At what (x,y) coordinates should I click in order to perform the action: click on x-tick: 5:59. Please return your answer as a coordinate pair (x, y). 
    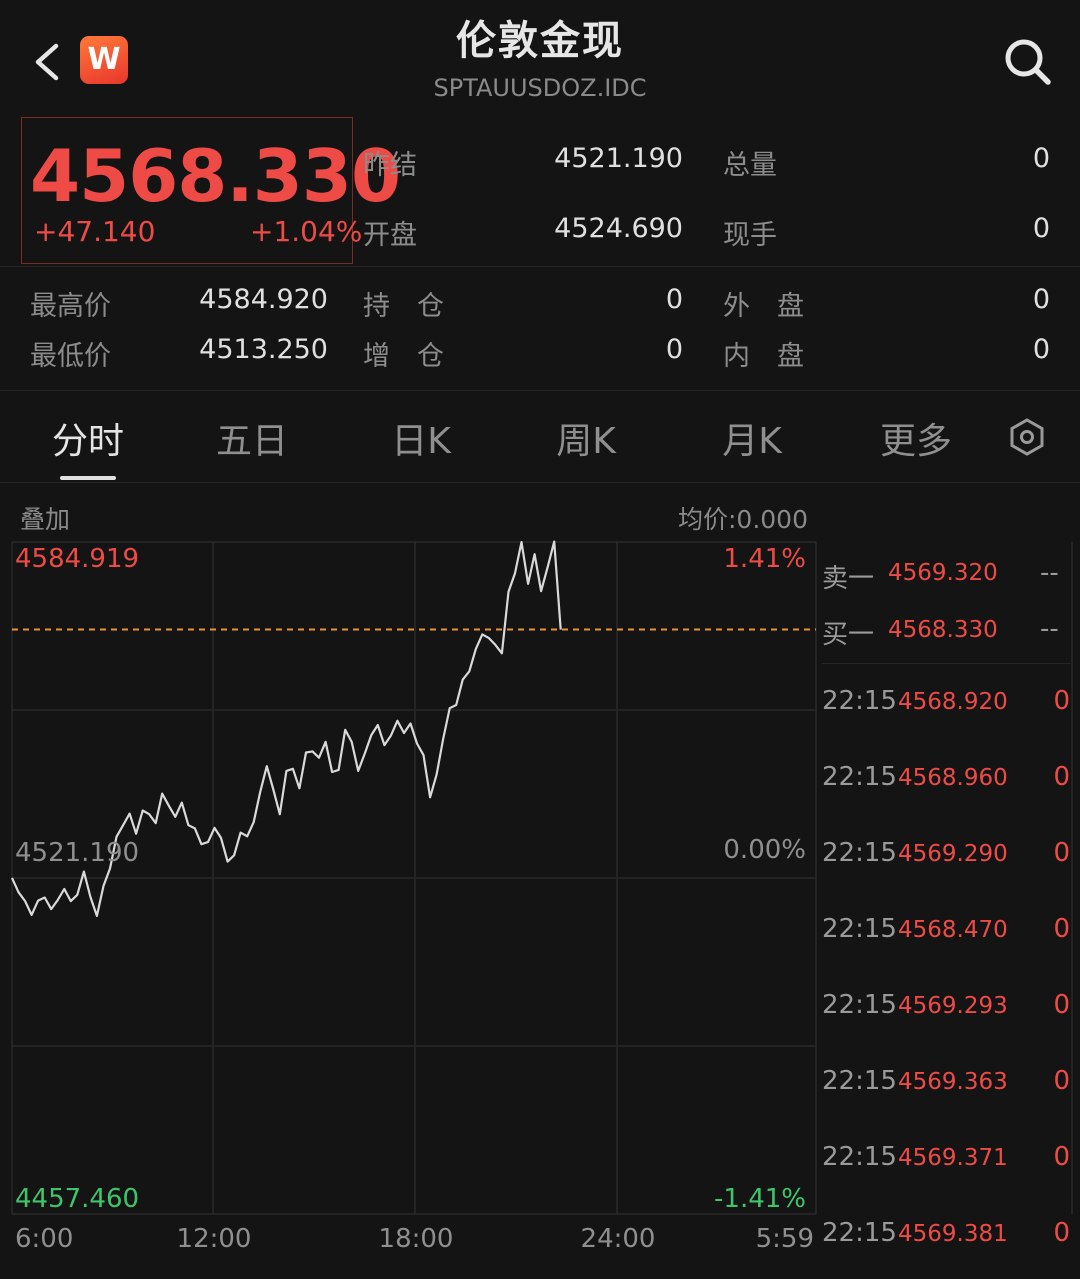
    Looking at the image, I should click on (785, 1239).